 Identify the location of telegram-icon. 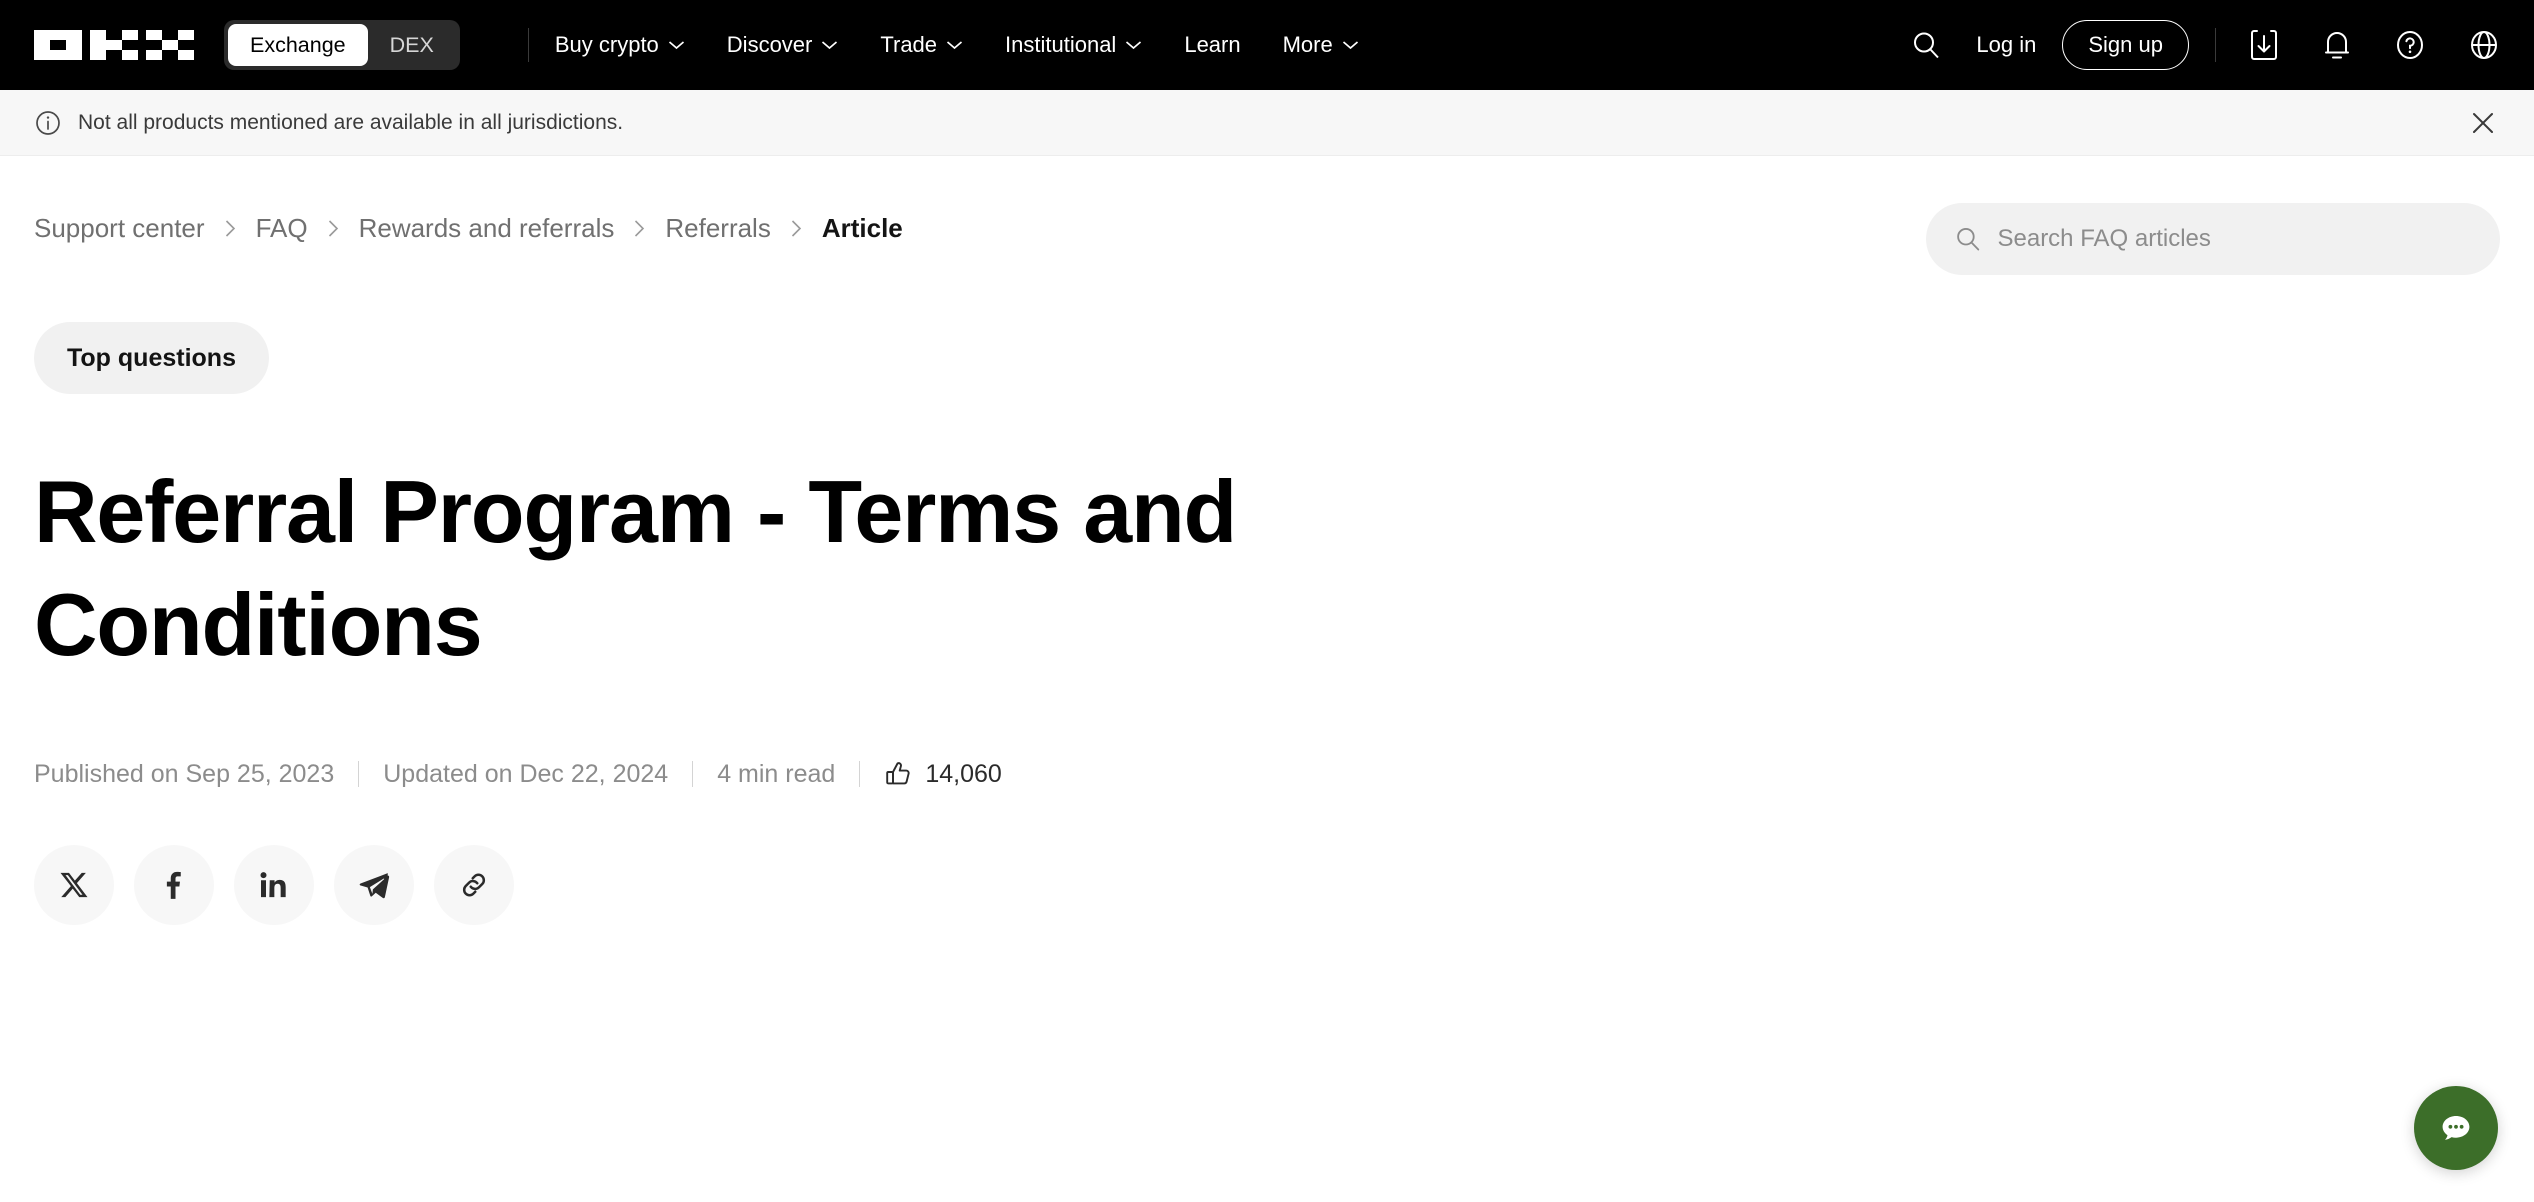
(374, 886).